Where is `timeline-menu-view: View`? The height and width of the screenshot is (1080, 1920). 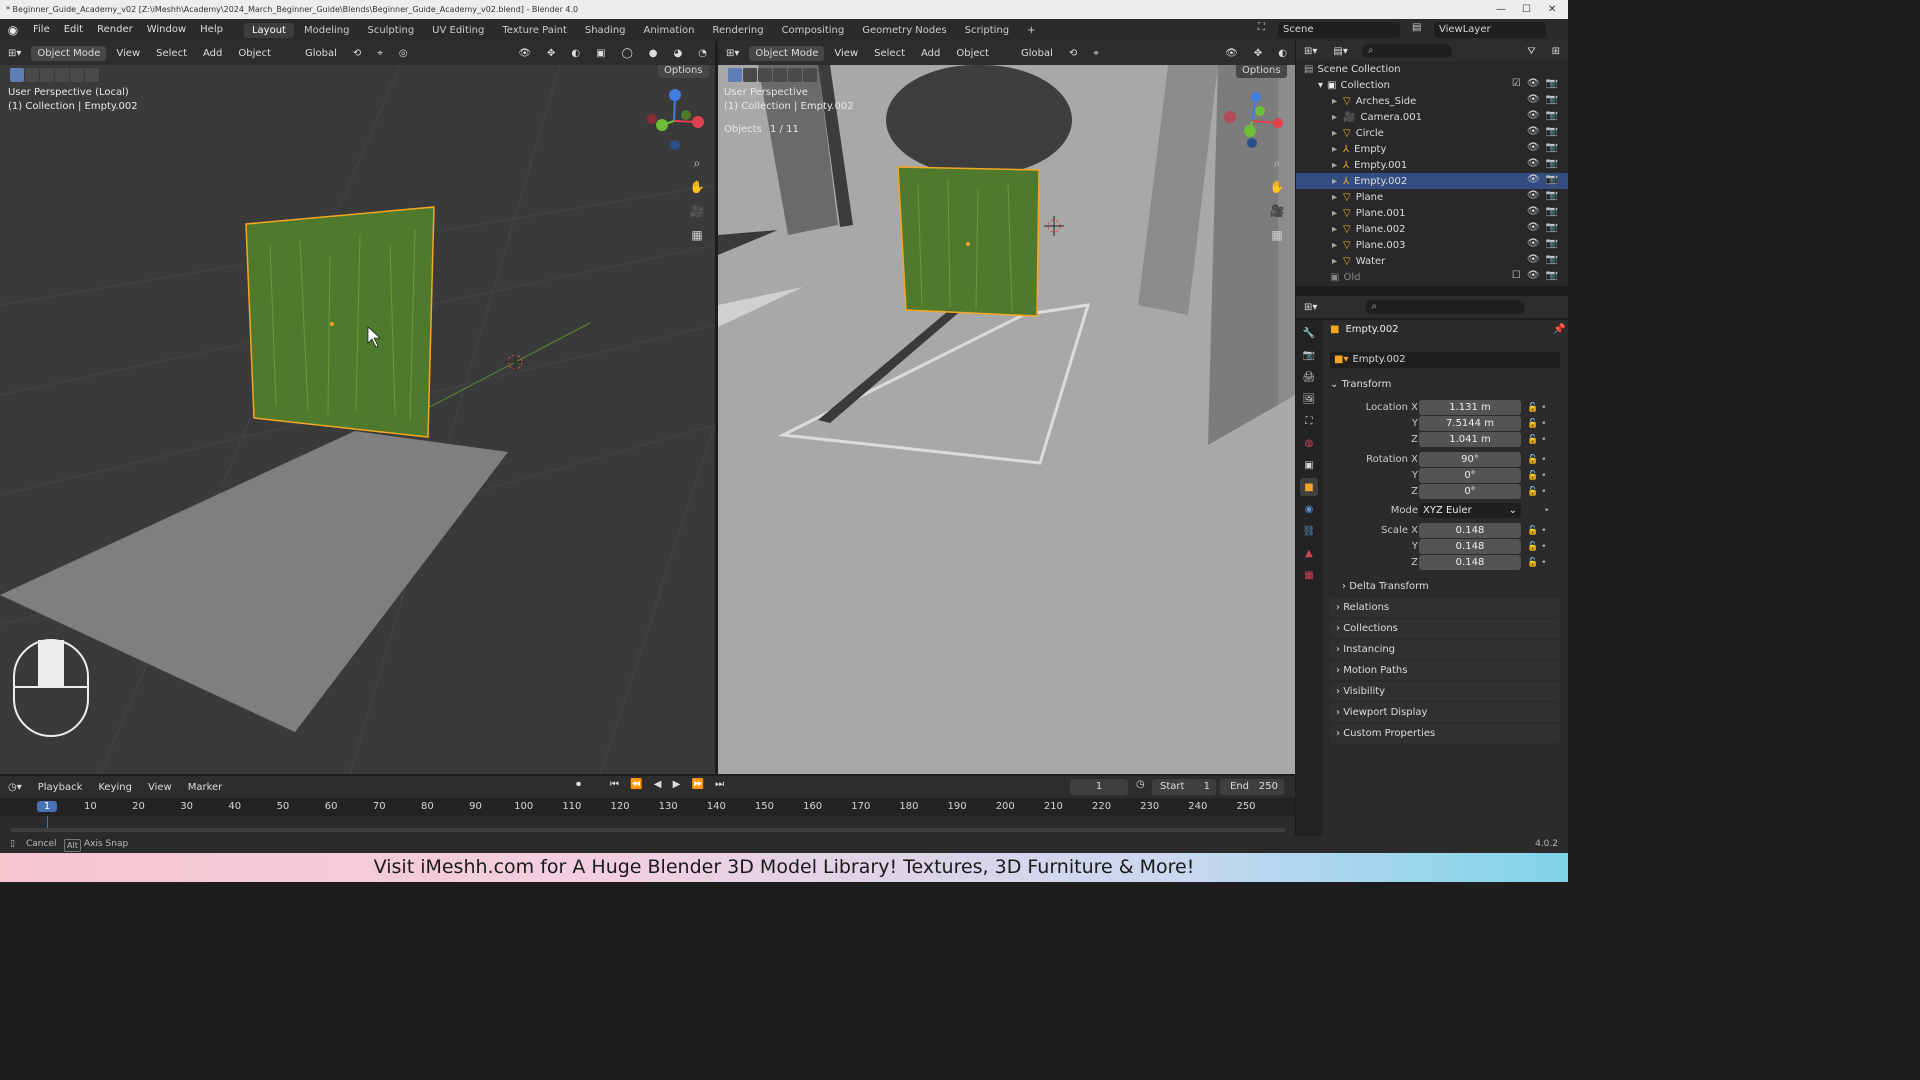
timeline-menu-view: View is located at coordinates (160, 787).